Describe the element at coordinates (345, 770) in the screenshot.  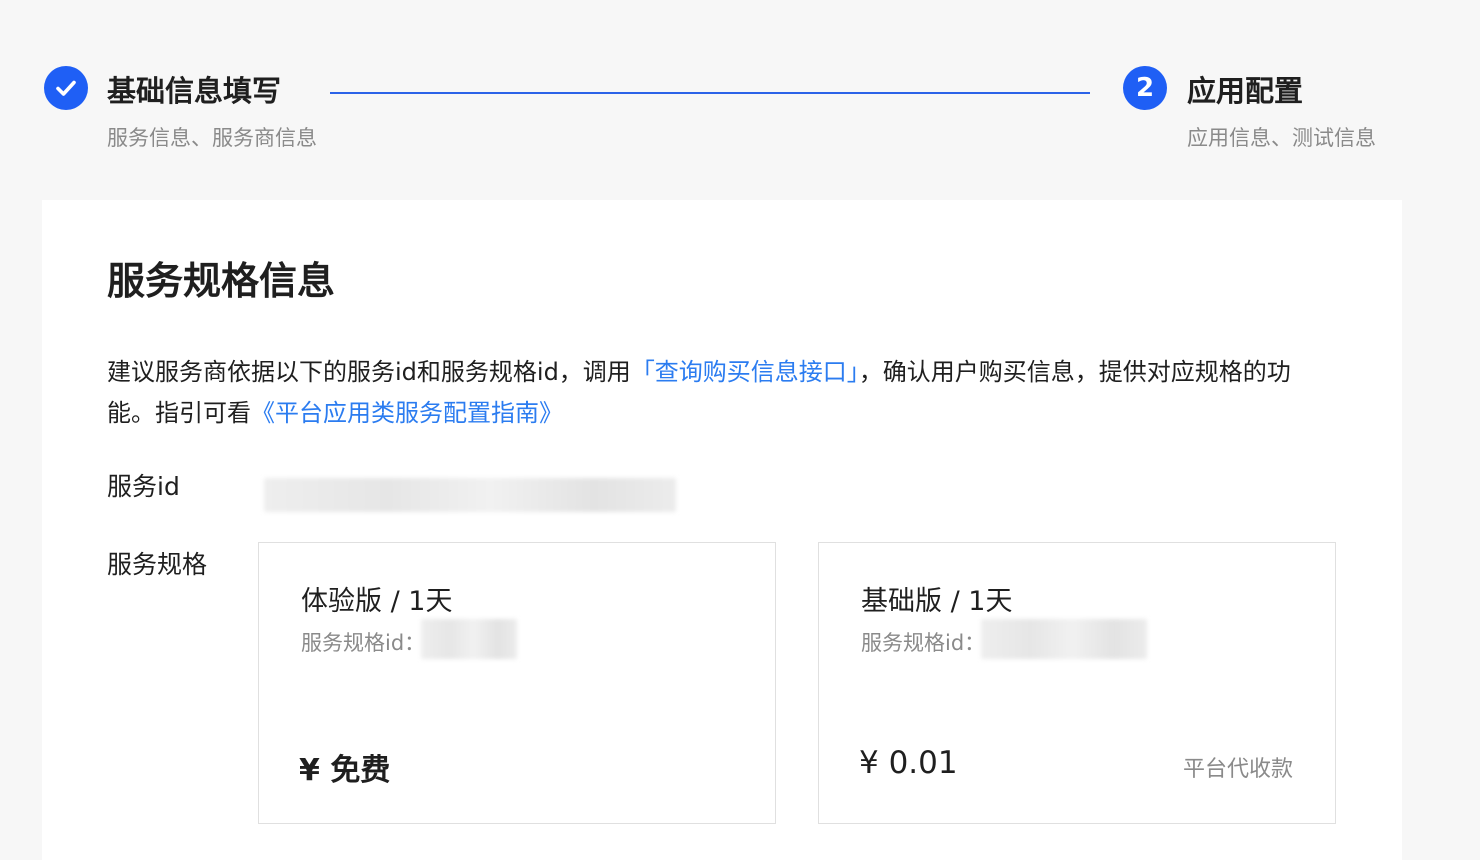
I see `spec-price: ¥ 免费` at that location.